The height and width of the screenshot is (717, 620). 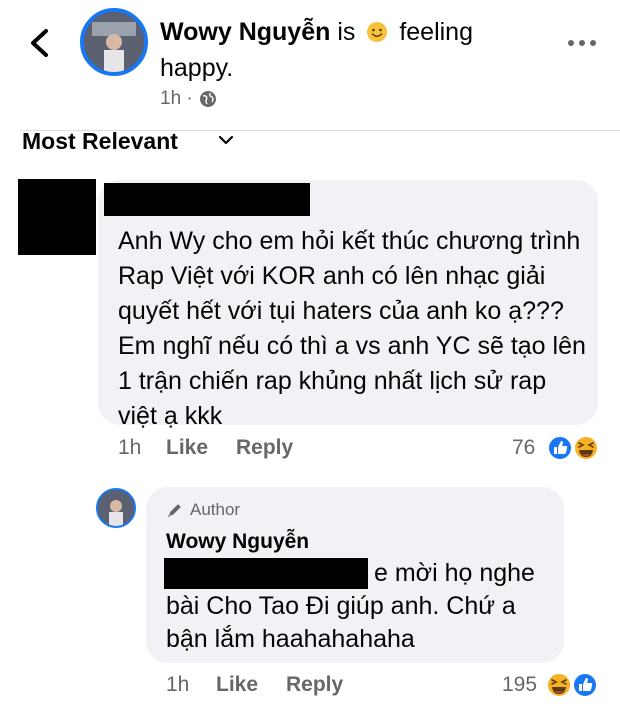 I want to click on more-options-icon, so click(x=583, y=44).